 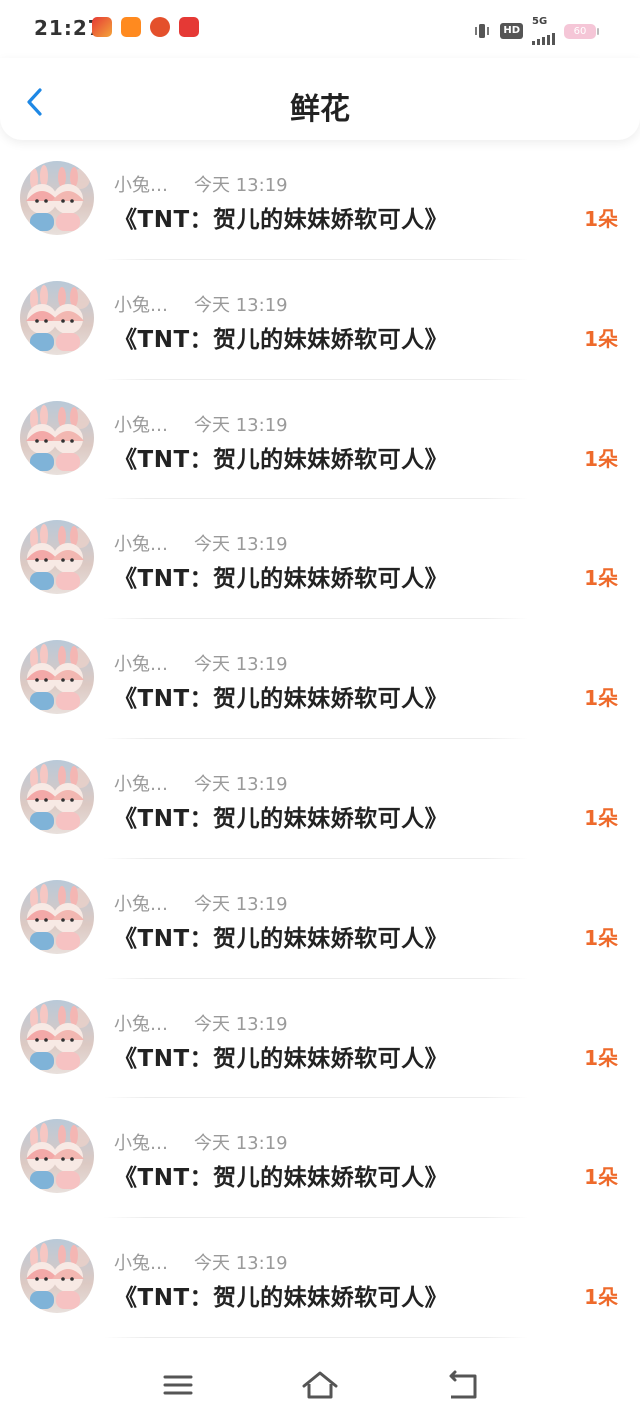 I want to click on vibrate-icon, so click(x=482, y=31).